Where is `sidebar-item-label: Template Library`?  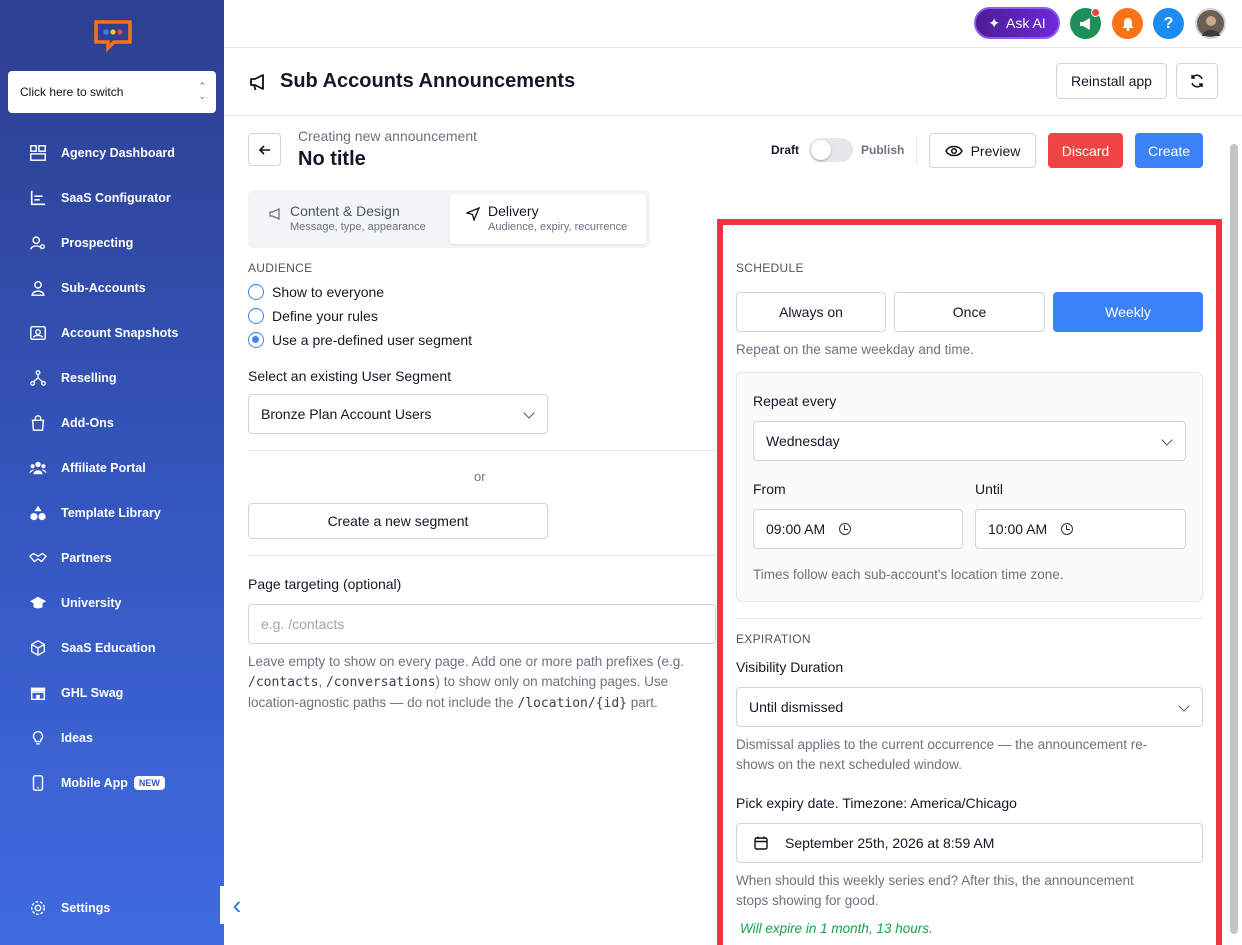
sidebar-item-label: Template Library is located at coordinates (111, 513).